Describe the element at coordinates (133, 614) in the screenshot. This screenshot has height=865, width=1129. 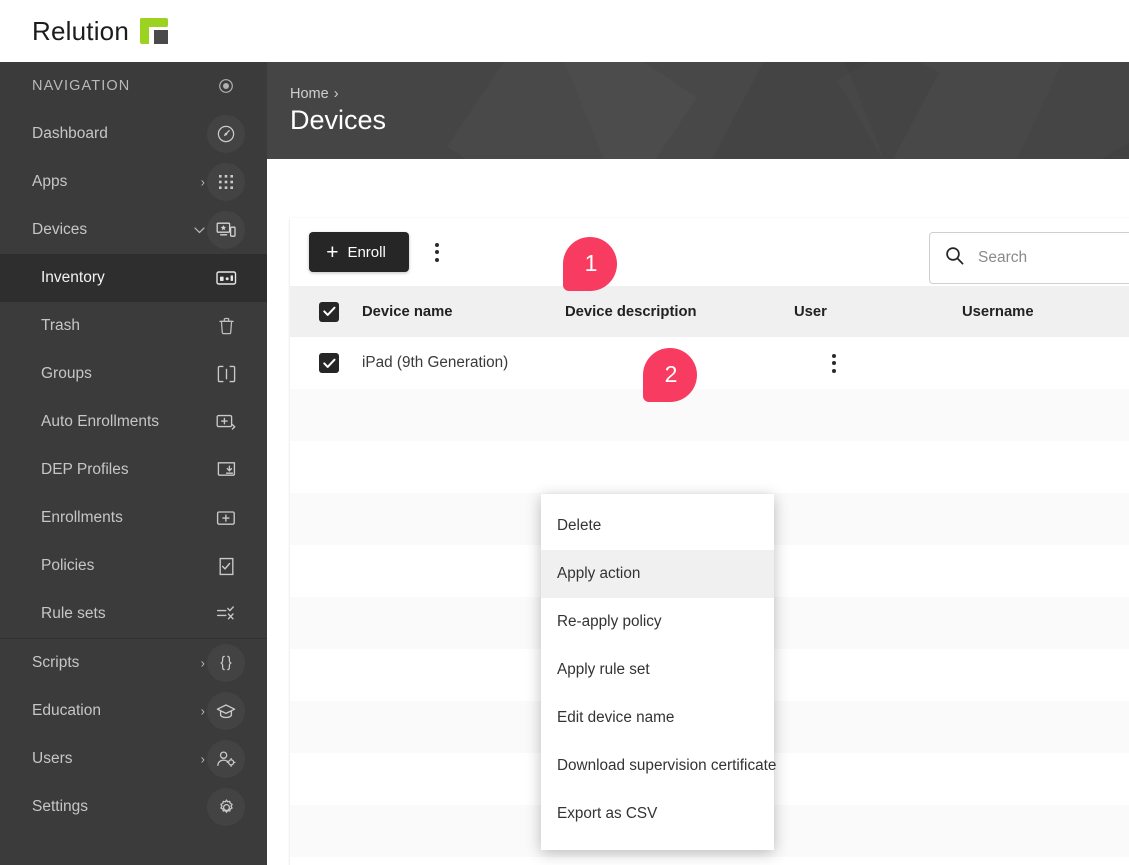
I see `sidebar-item-rule-sets: Rule sets` at that location.